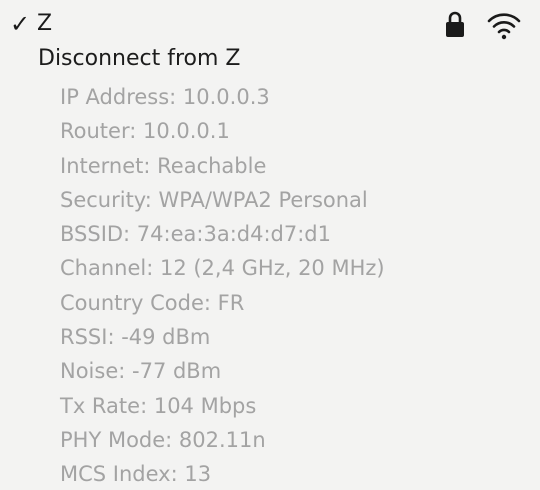 The height and width of the screenshot is (490, 540). What do you see at coordinates (196, 234) in the screenshot?
I see `detail-bssid: BSSID: 74:ea:3a:d4:d7:d1` at bounding box center [196, 234].